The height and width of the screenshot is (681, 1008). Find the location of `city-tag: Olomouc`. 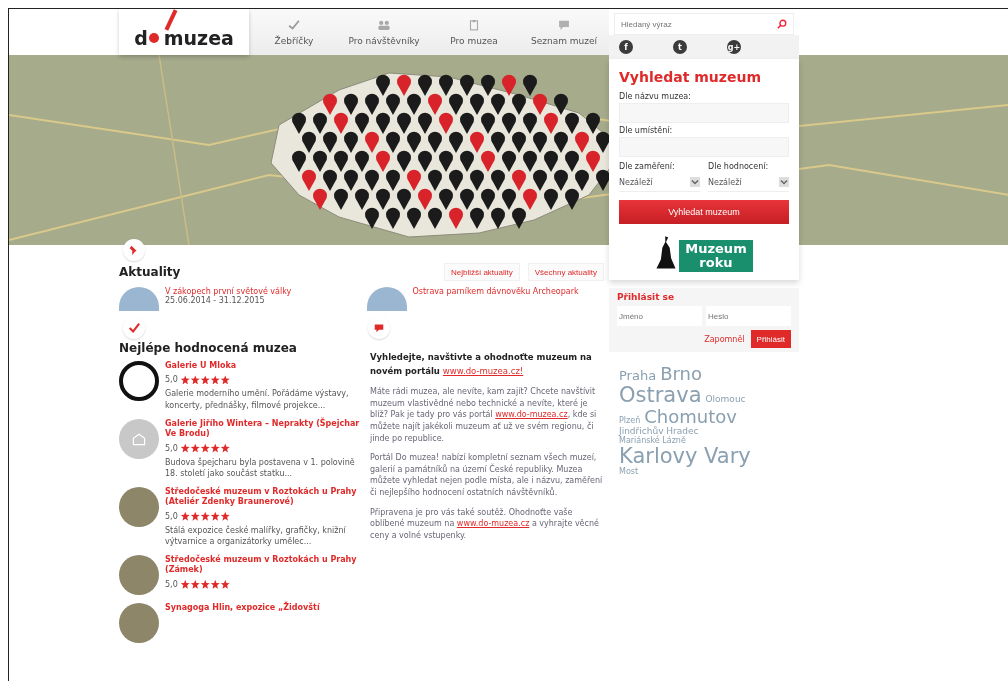

city-tag: Olomouc is located at coordinates (725, 399).